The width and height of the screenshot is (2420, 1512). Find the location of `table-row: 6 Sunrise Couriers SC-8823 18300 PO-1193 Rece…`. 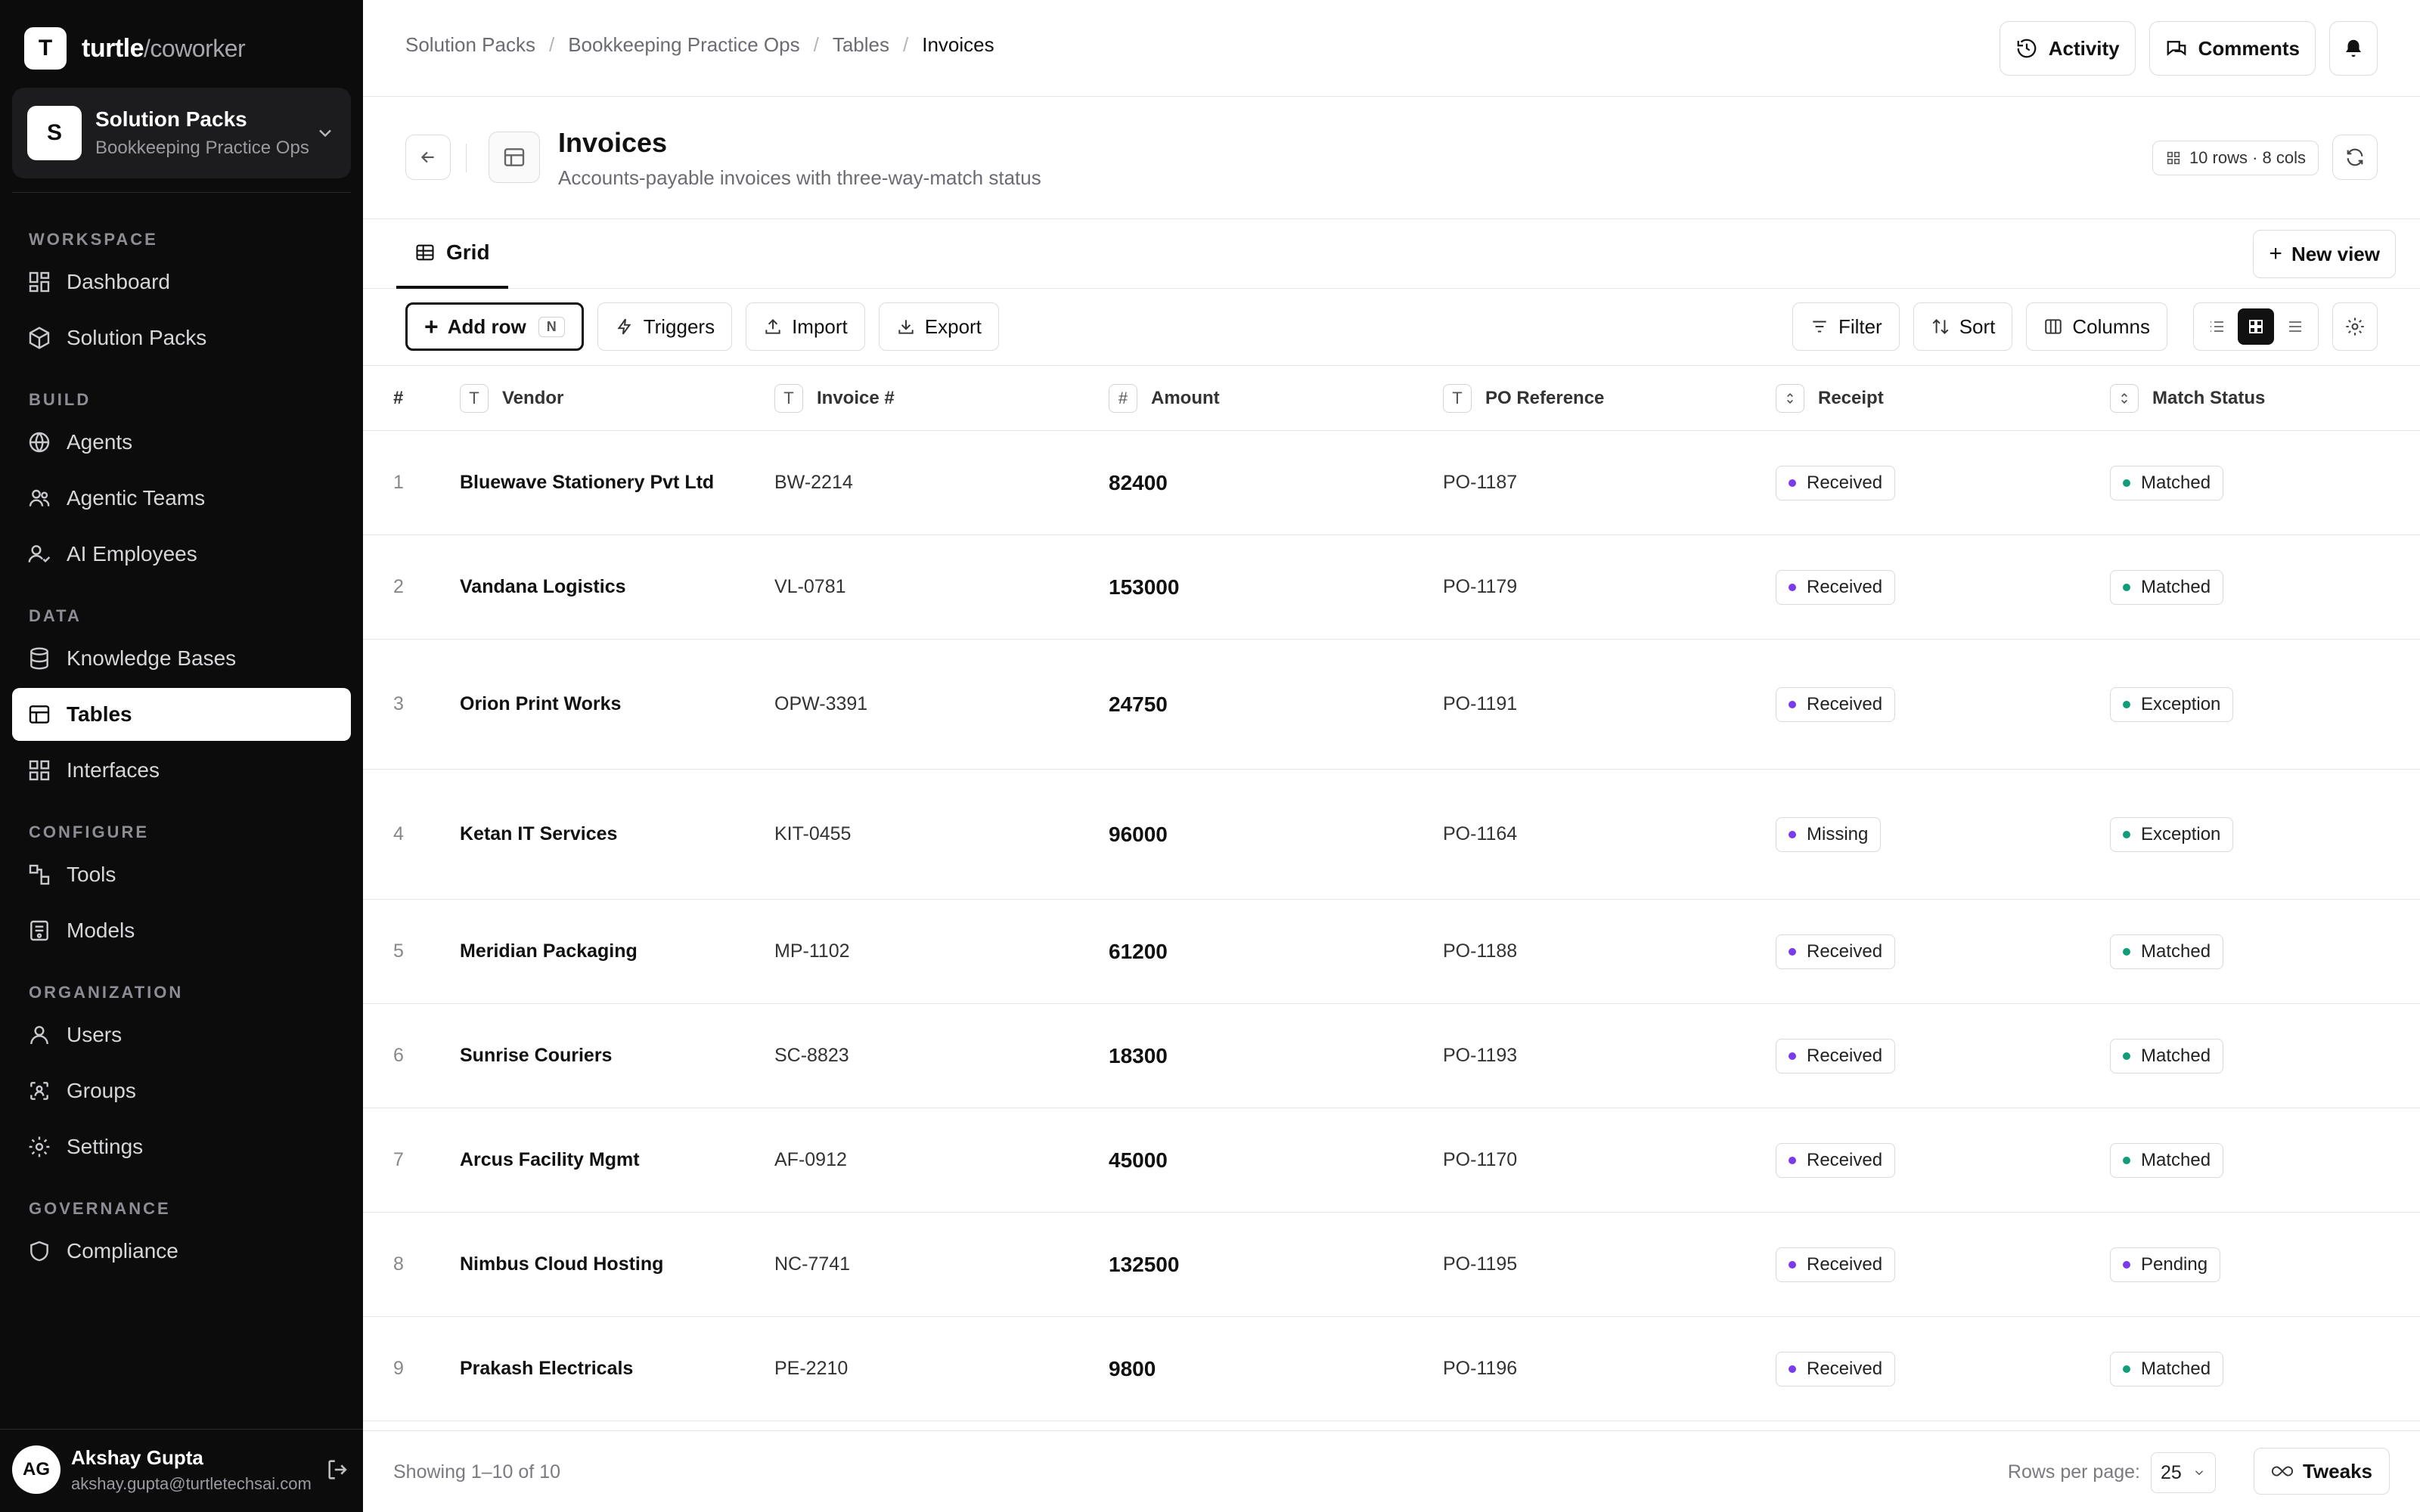

table-row: 6 Sunrise Couriers SC-8823 18300 PO-1193 Rece… is located at coordinates (1391, 1056).